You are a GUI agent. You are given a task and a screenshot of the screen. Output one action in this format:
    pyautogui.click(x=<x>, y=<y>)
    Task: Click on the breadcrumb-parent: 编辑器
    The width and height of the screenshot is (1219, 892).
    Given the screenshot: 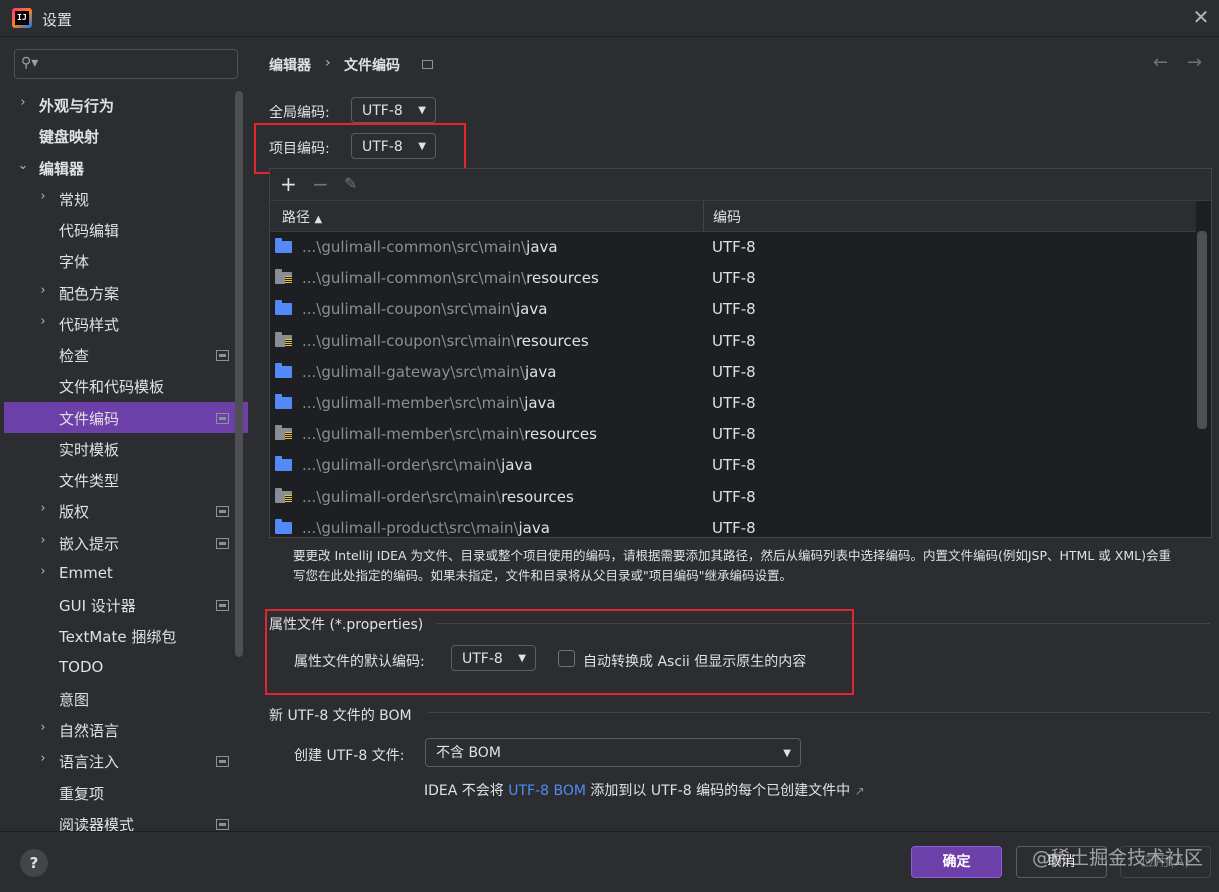 What is the action you would take?
    pyautogui.click(x=290, y=65)
    